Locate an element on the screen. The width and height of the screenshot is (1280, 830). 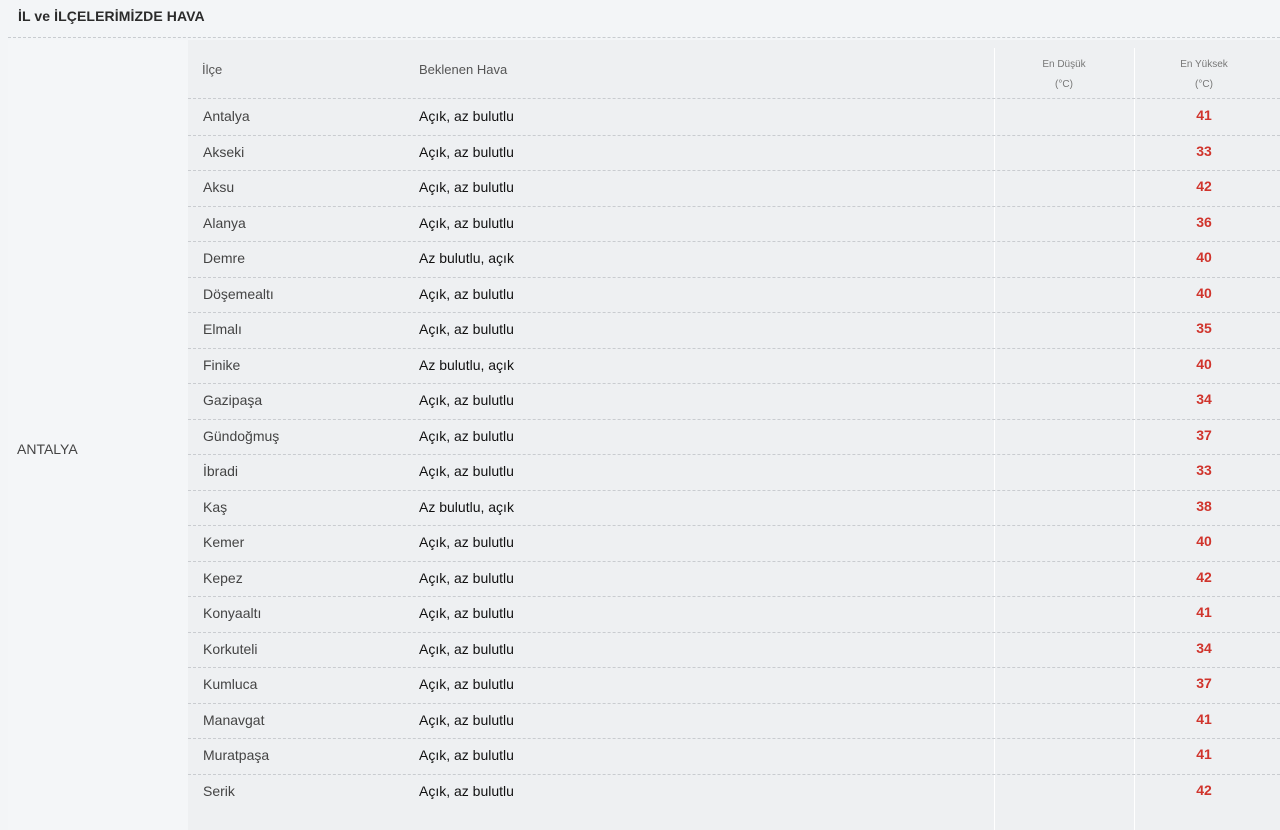
table-row: Serik Açık, az bulutlu 42 is located at coordinates (734, 793).